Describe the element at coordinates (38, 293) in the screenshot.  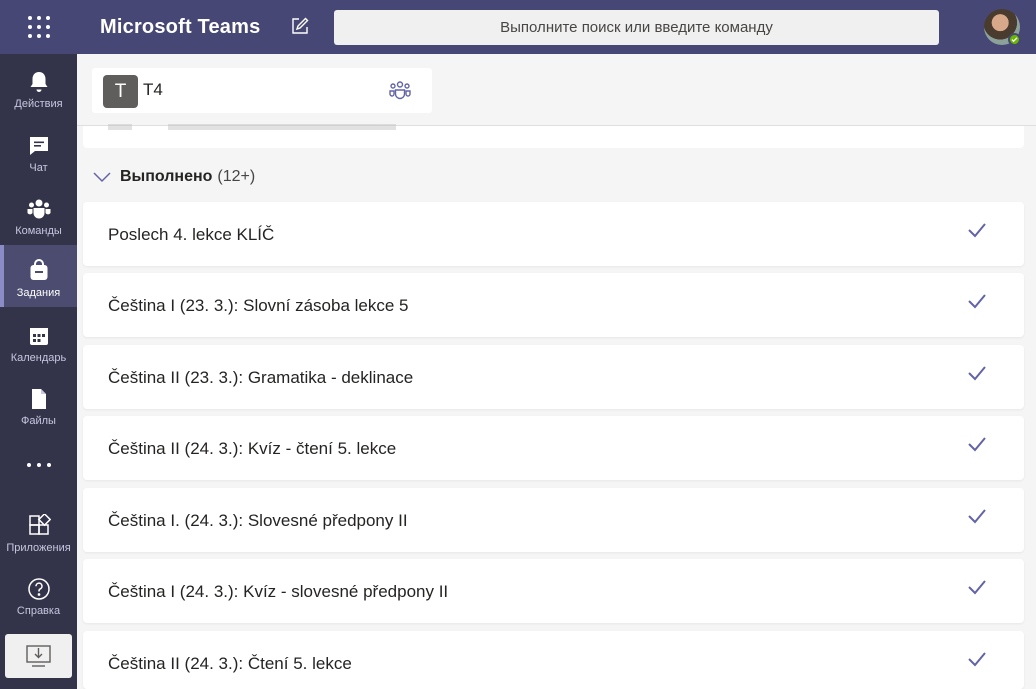
I see `rail-item-label: Задания` at that location.